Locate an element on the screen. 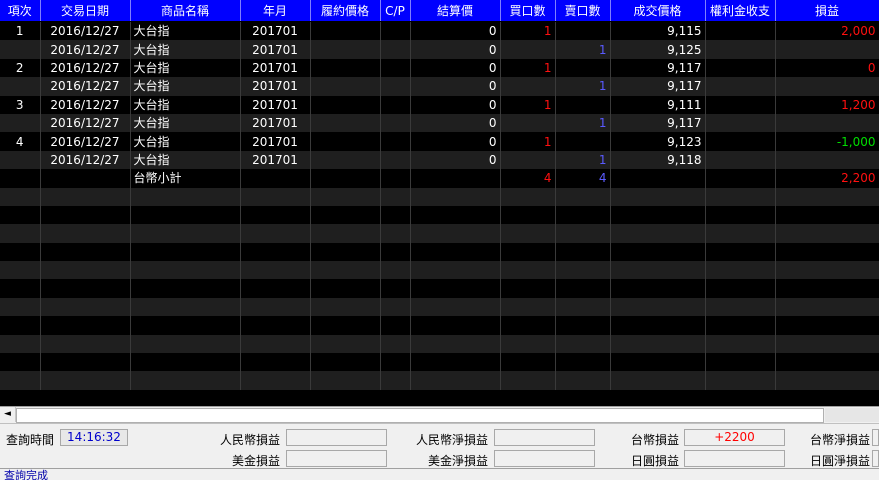  cell-index: 1 is located at coordinates (20, 31).